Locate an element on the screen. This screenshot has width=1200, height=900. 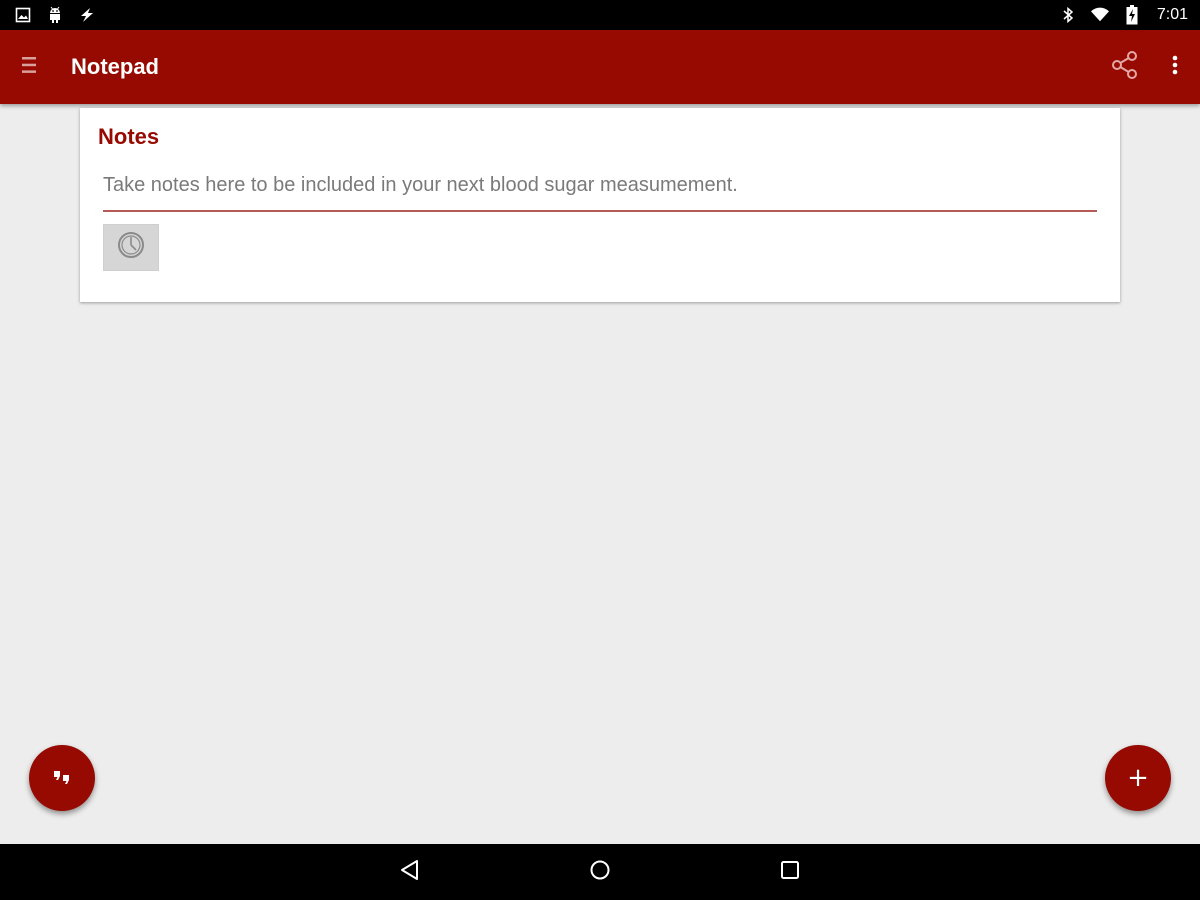
share-button is located at coordinates (1125, 67).